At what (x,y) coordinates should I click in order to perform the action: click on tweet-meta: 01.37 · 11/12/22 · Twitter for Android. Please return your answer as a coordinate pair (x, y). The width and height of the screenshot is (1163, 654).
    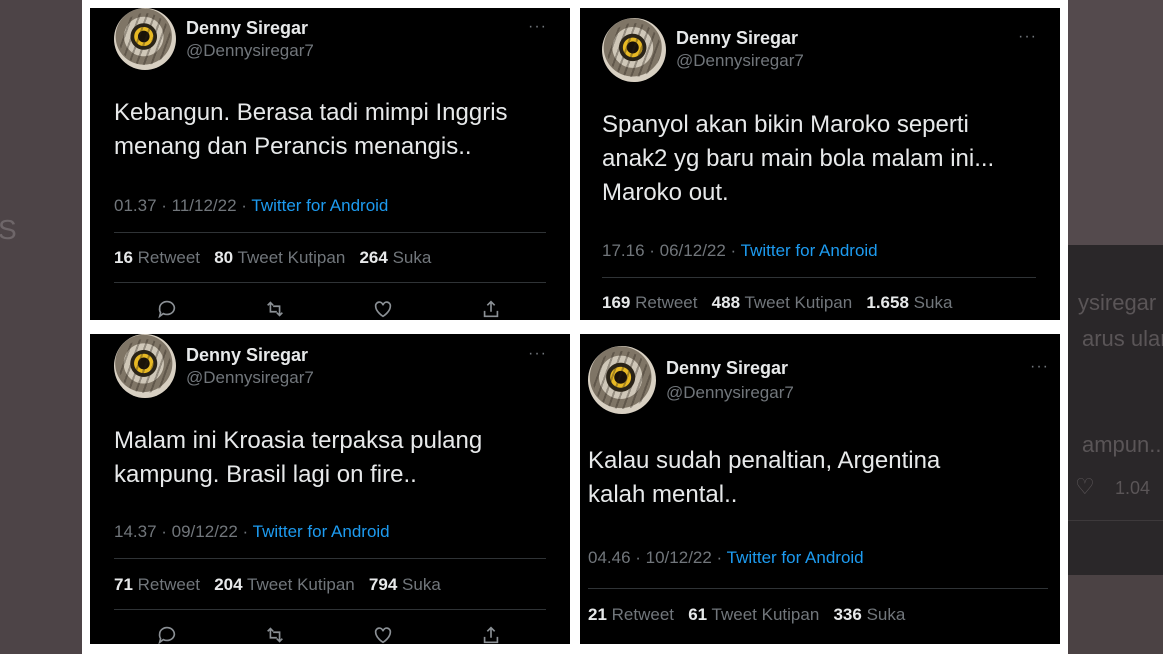
    Looking at the image, I should click on (251, 206).